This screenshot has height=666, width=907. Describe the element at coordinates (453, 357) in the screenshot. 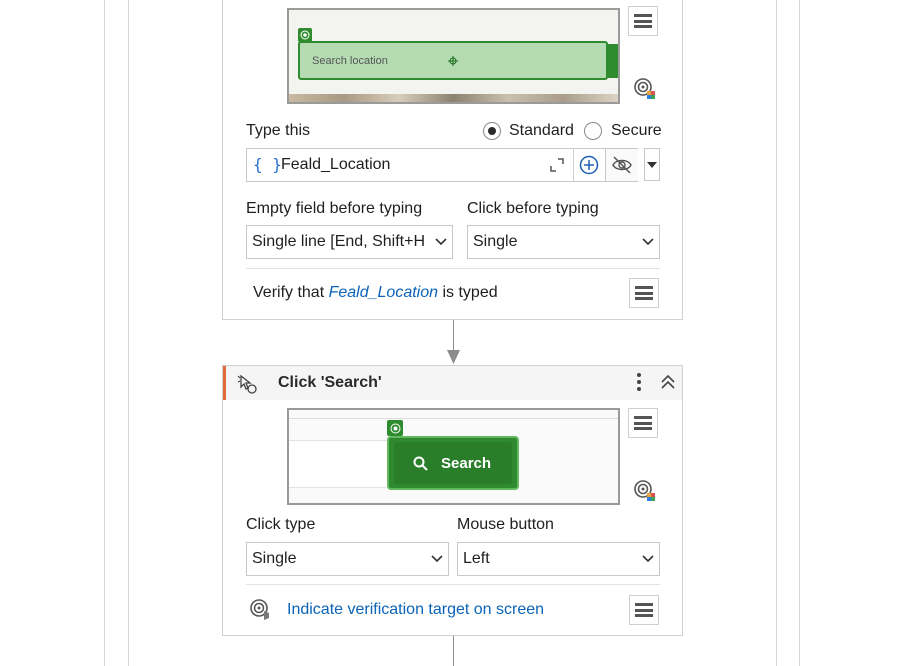

I see `connector-arrow-icon` at that location.